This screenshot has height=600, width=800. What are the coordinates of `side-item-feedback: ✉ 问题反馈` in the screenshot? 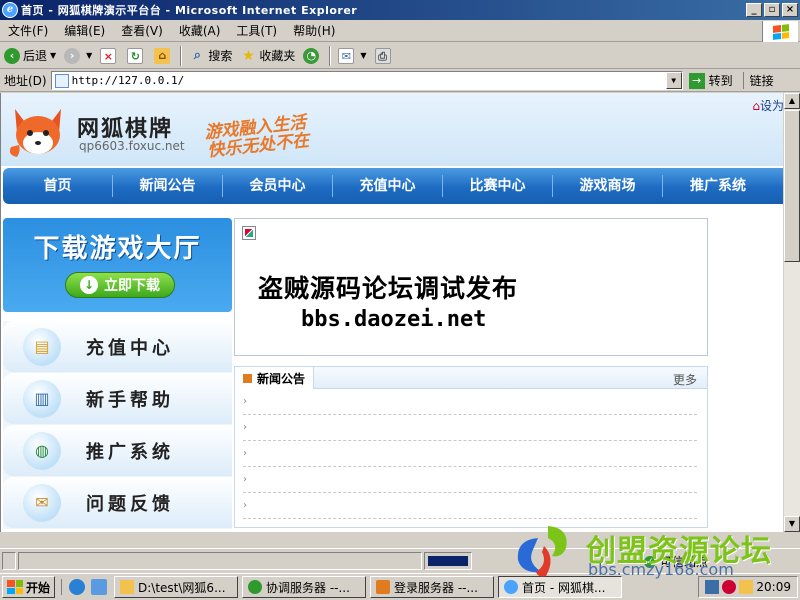 It's located at (117, 502).